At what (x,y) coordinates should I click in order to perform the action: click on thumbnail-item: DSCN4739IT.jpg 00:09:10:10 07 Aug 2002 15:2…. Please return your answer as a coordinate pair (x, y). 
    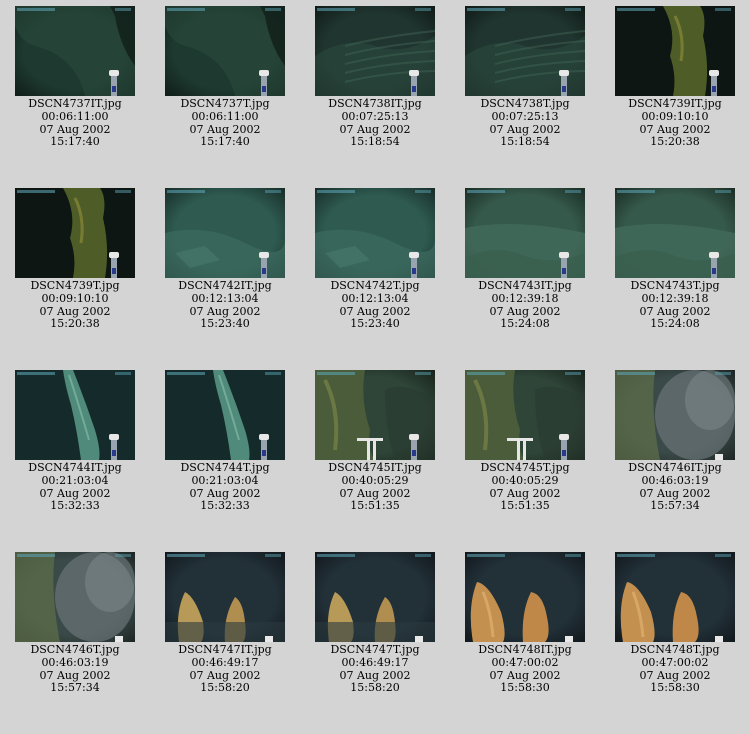
    Looking at the image, I should click on (675, 77).